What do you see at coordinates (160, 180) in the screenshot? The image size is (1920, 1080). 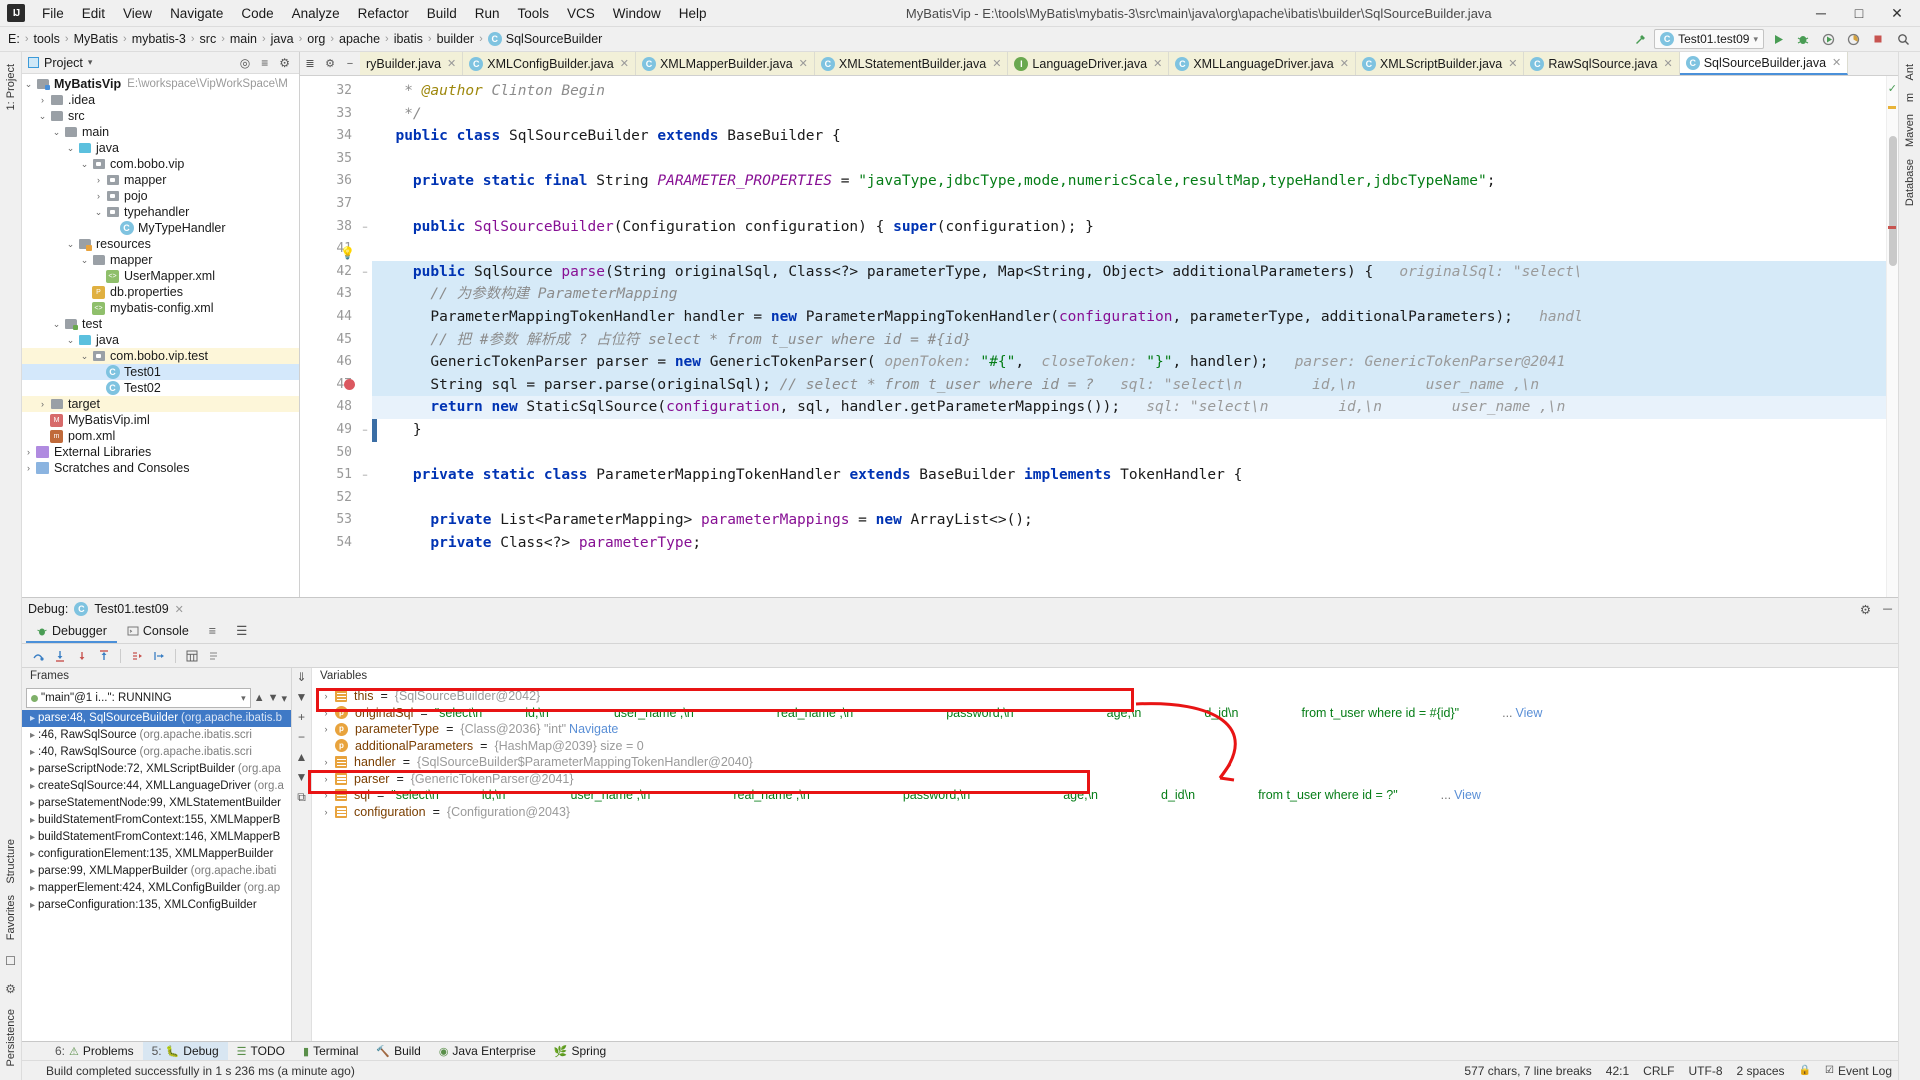 I see `tree-node-mapper: › mapper` at bounding box center [160, 180].